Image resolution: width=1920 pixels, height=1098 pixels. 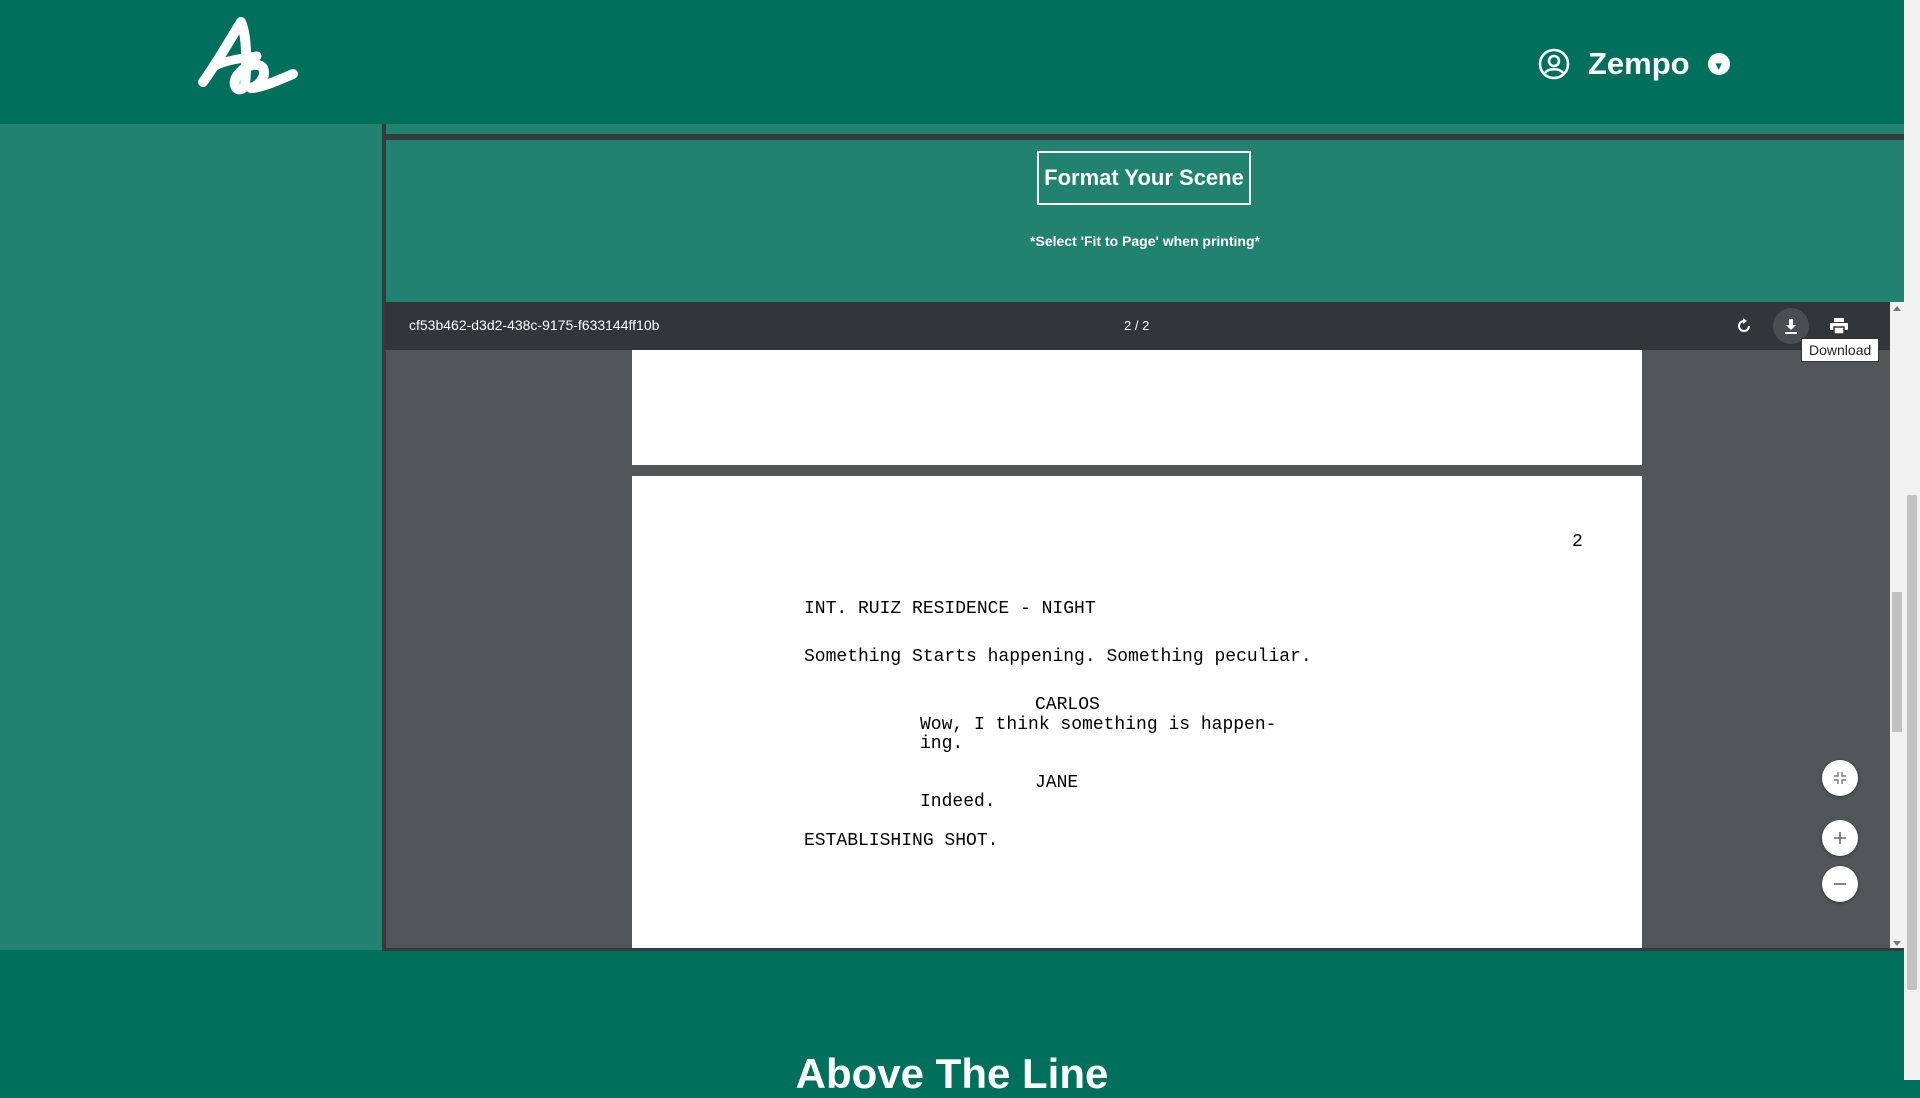 I want to click on page-scrollbar, so click(x=1912, y=540).